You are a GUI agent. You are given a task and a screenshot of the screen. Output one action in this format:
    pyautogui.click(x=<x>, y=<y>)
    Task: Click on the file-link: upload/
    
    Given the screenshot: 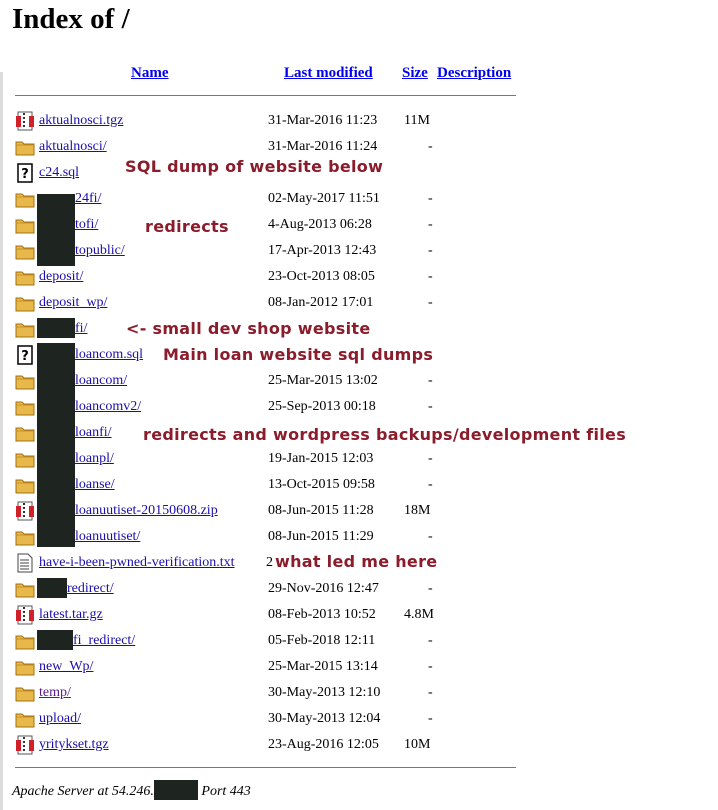 What is the action you would take?
    pyautogui.click(x=60, y=718)
    